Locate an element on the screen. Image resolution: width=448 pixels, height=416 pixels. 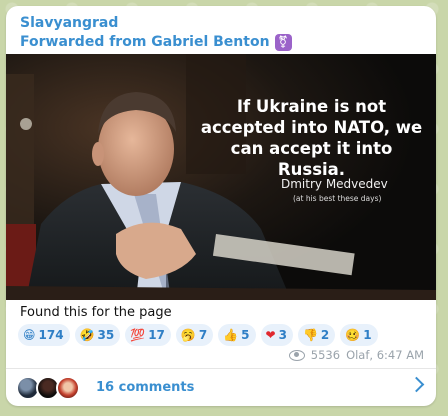
grin-emoji-icon: 😁 is located at coordinates (29, 335).